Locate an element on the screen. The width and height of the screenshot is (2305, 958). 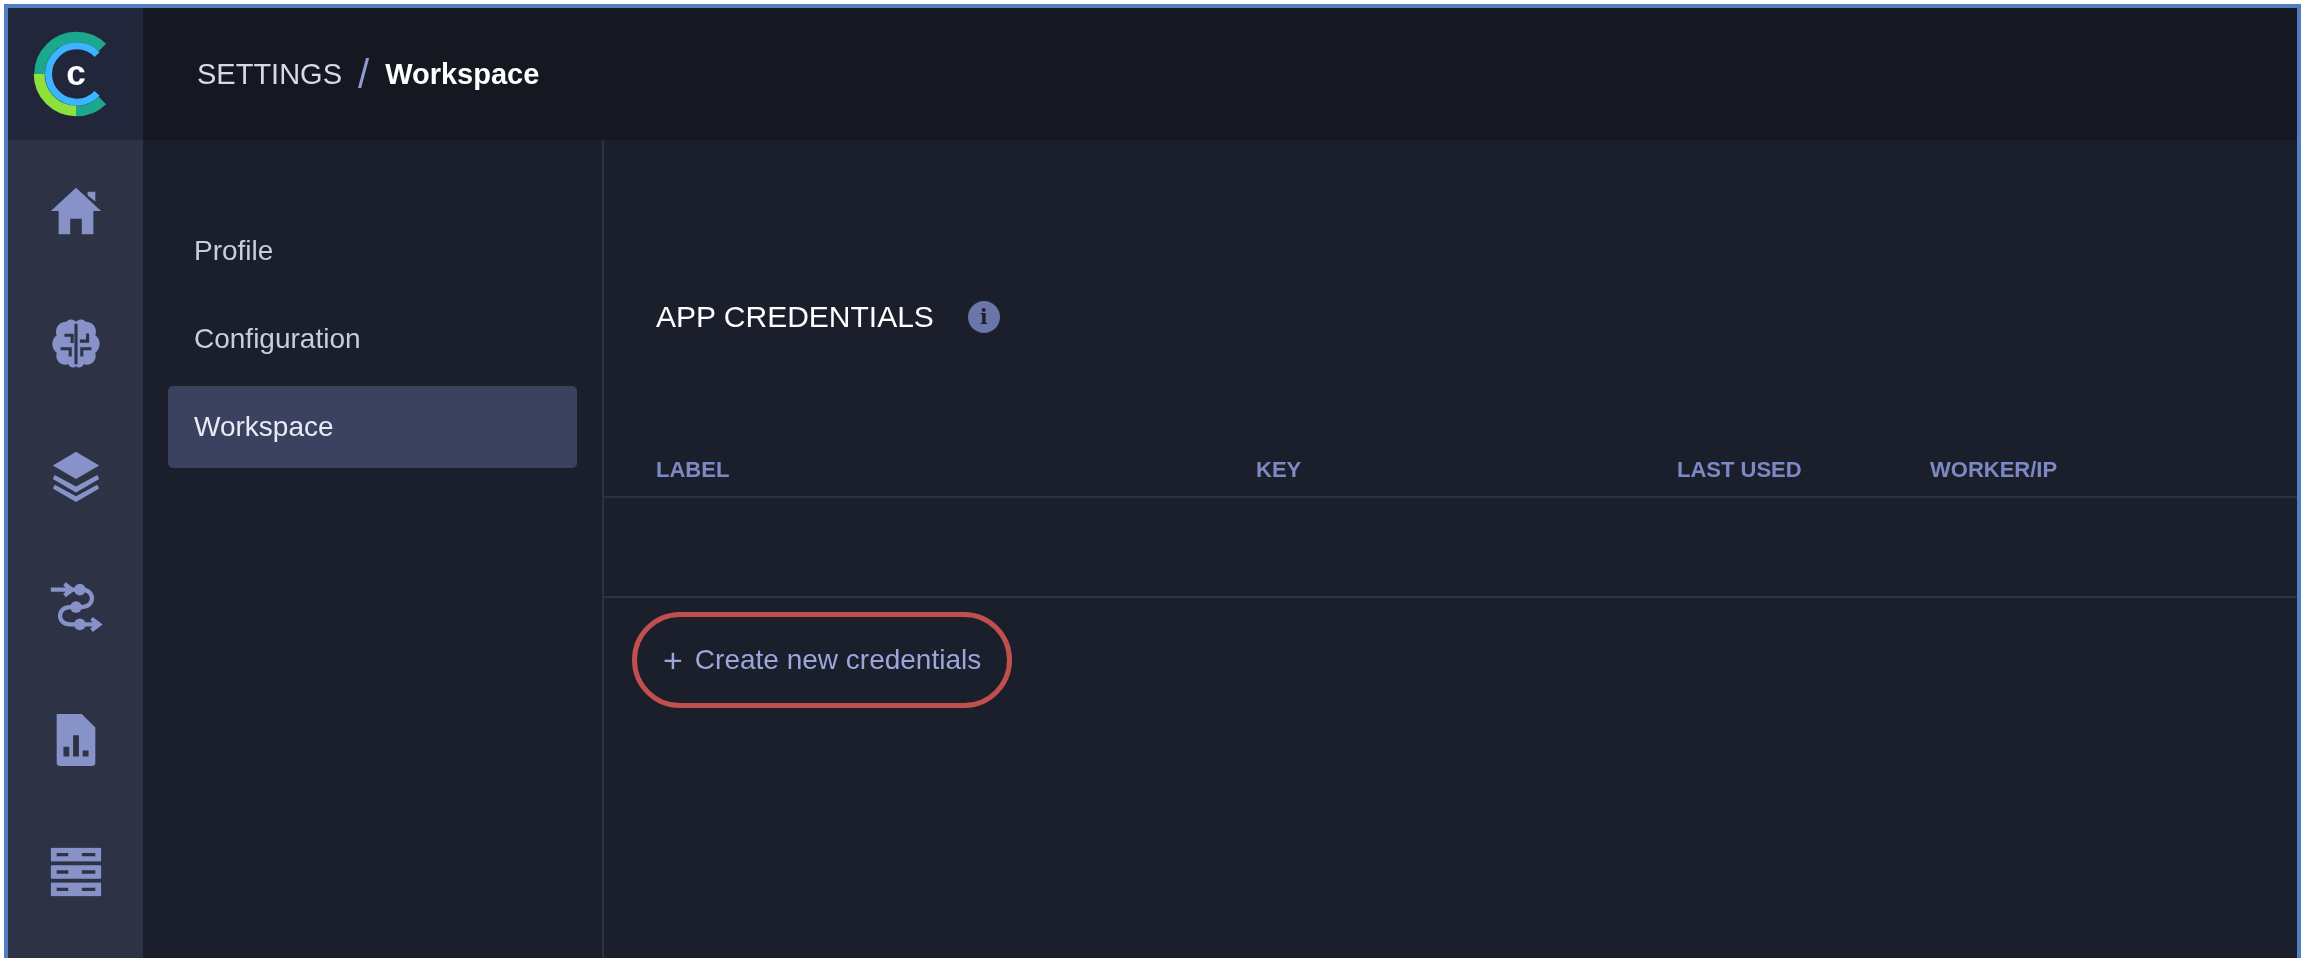
logo-letter: c is located at coordinates (75, 73).